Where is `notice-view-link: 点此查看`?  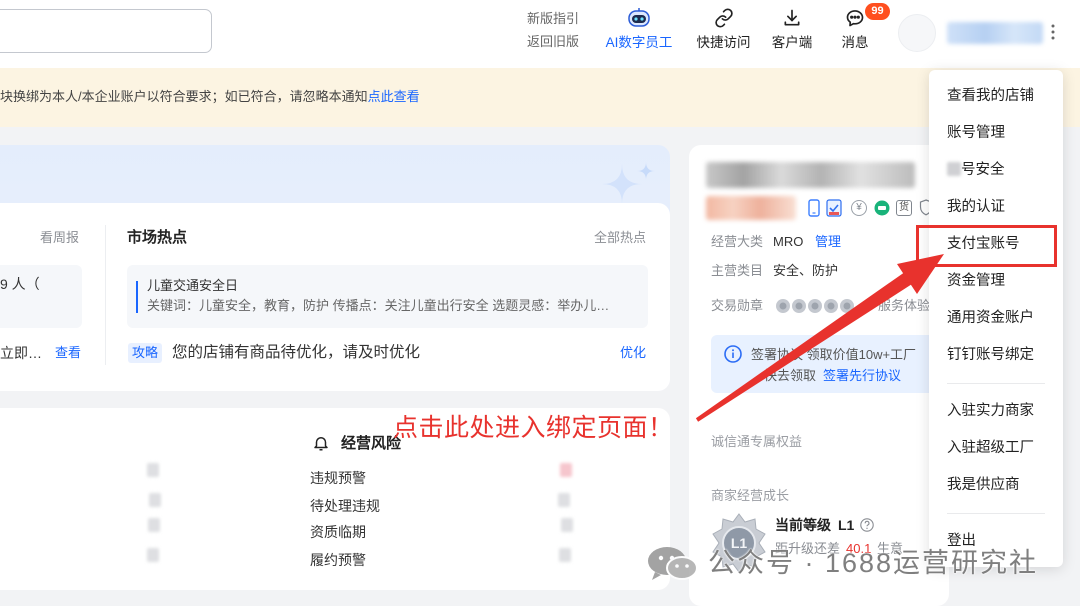 notice-view-link: 点此查看 is located at coordinates (394, 96).